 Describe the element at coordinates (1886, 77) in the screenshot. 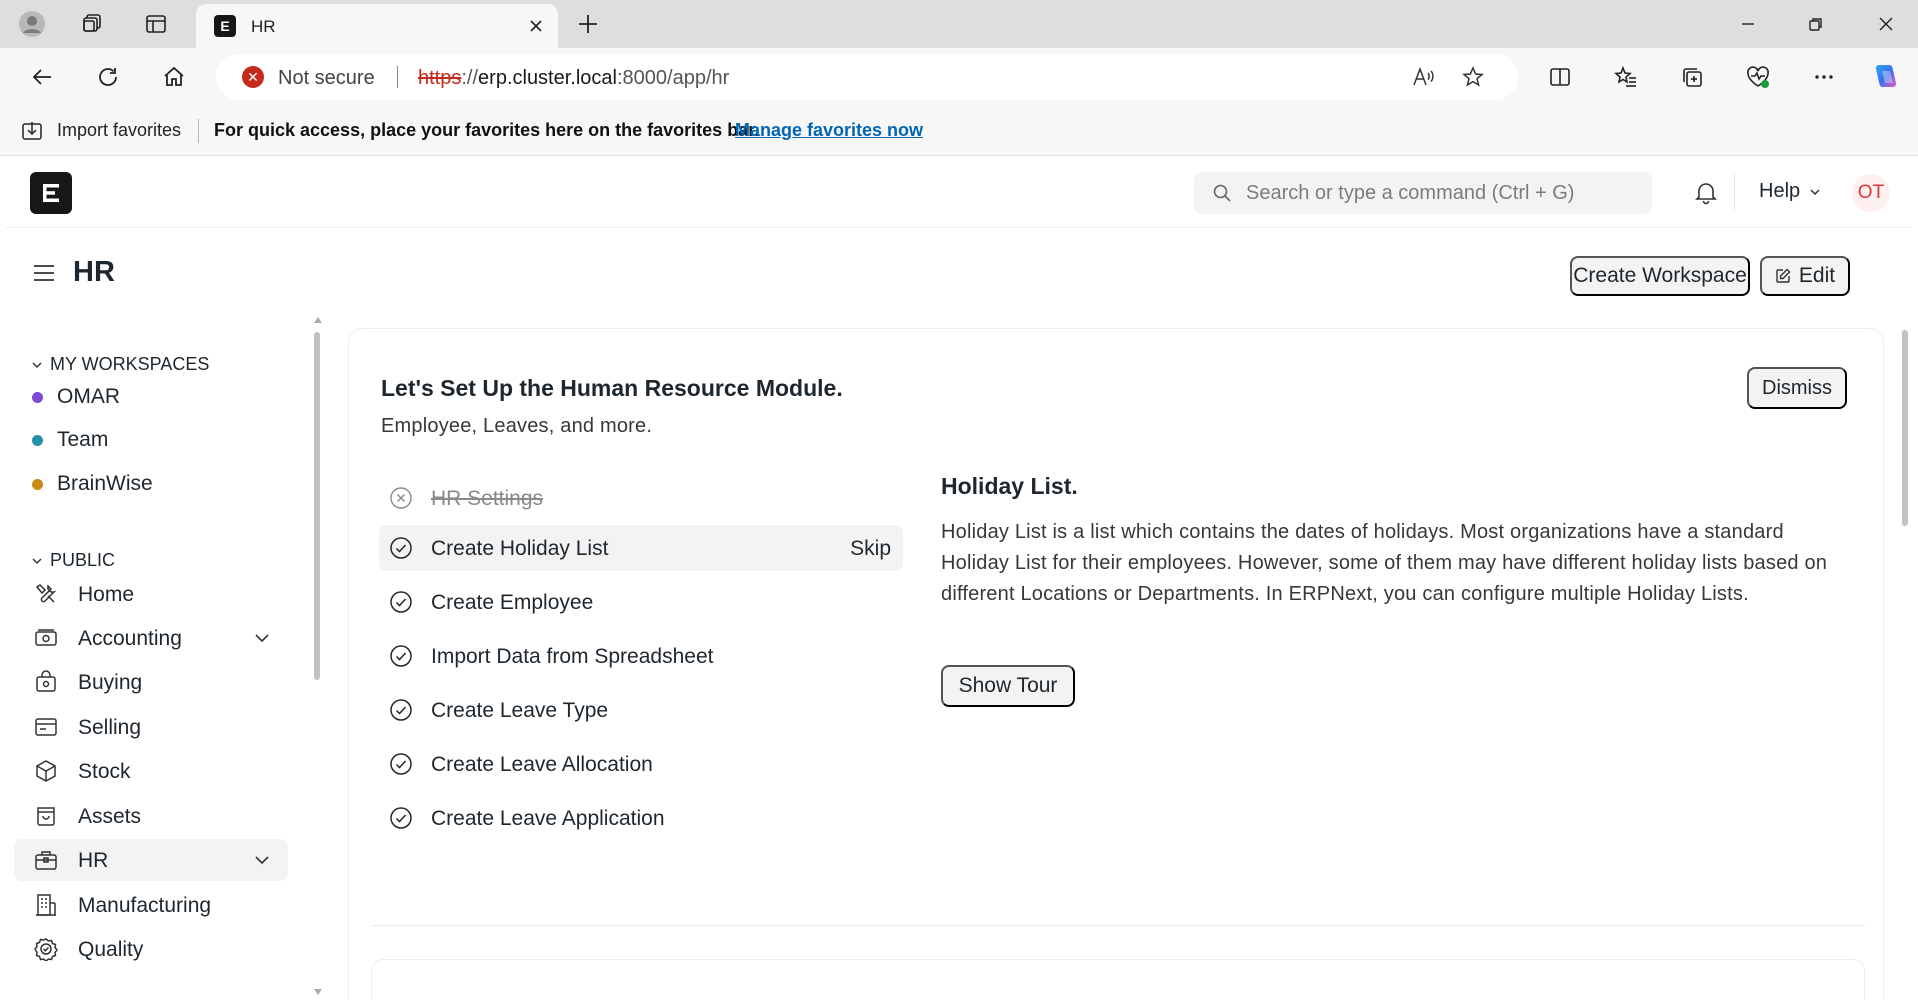

I see `copilot-icon` at that location.